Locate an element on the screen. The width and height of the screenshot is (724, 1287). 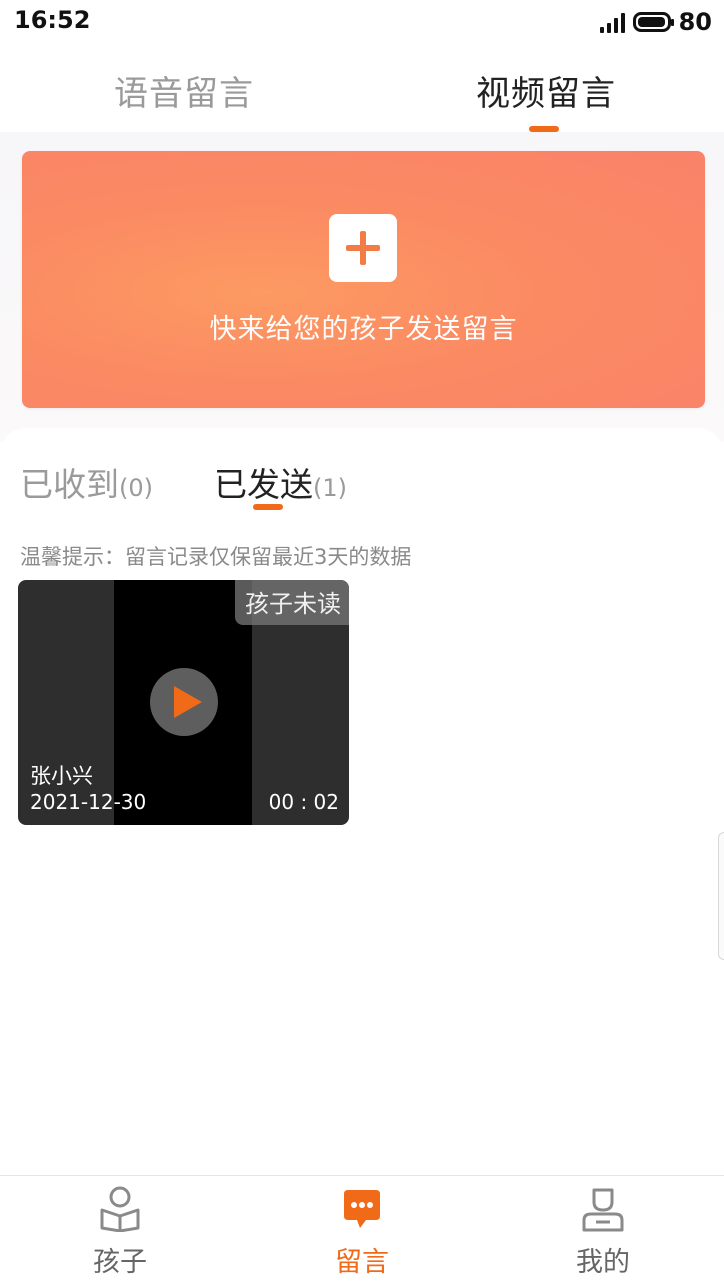
battery-icon is located at coordinates (653, 22).